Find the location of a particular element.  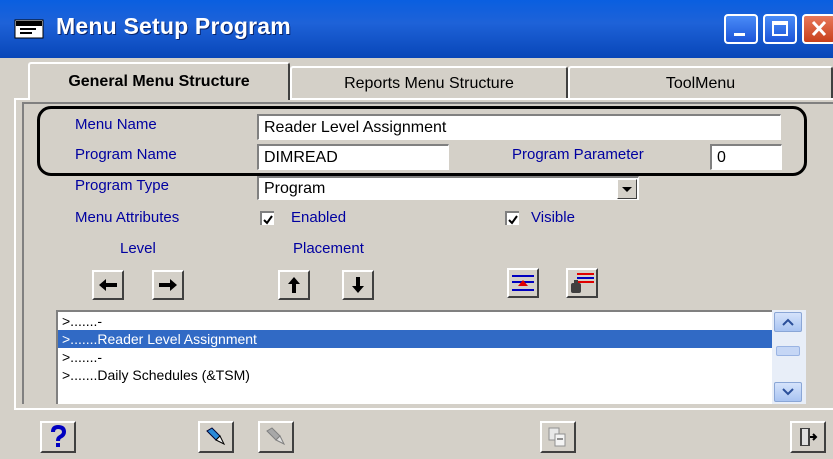

tab-reports-menu-structure: Reports Menu Structure is located at coordinates (429, 83).